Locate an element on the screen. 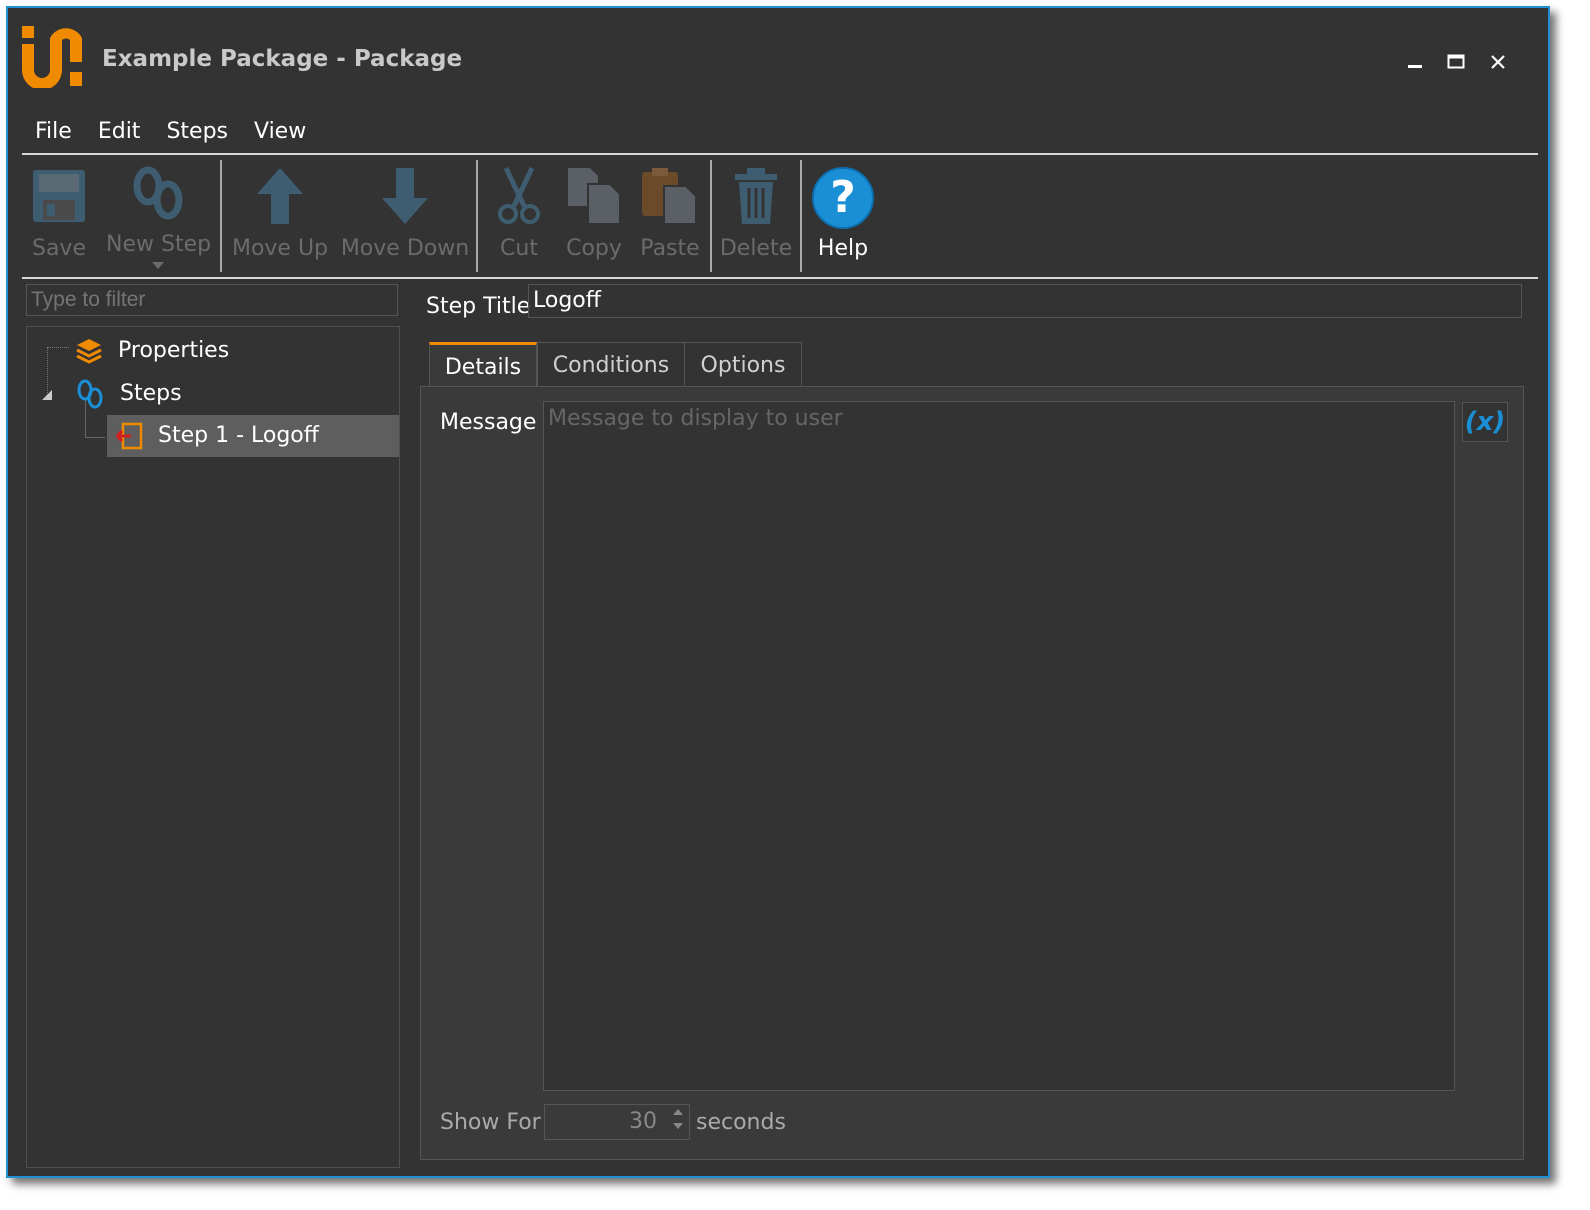  properties-icon is located at coordinates (89, 351).